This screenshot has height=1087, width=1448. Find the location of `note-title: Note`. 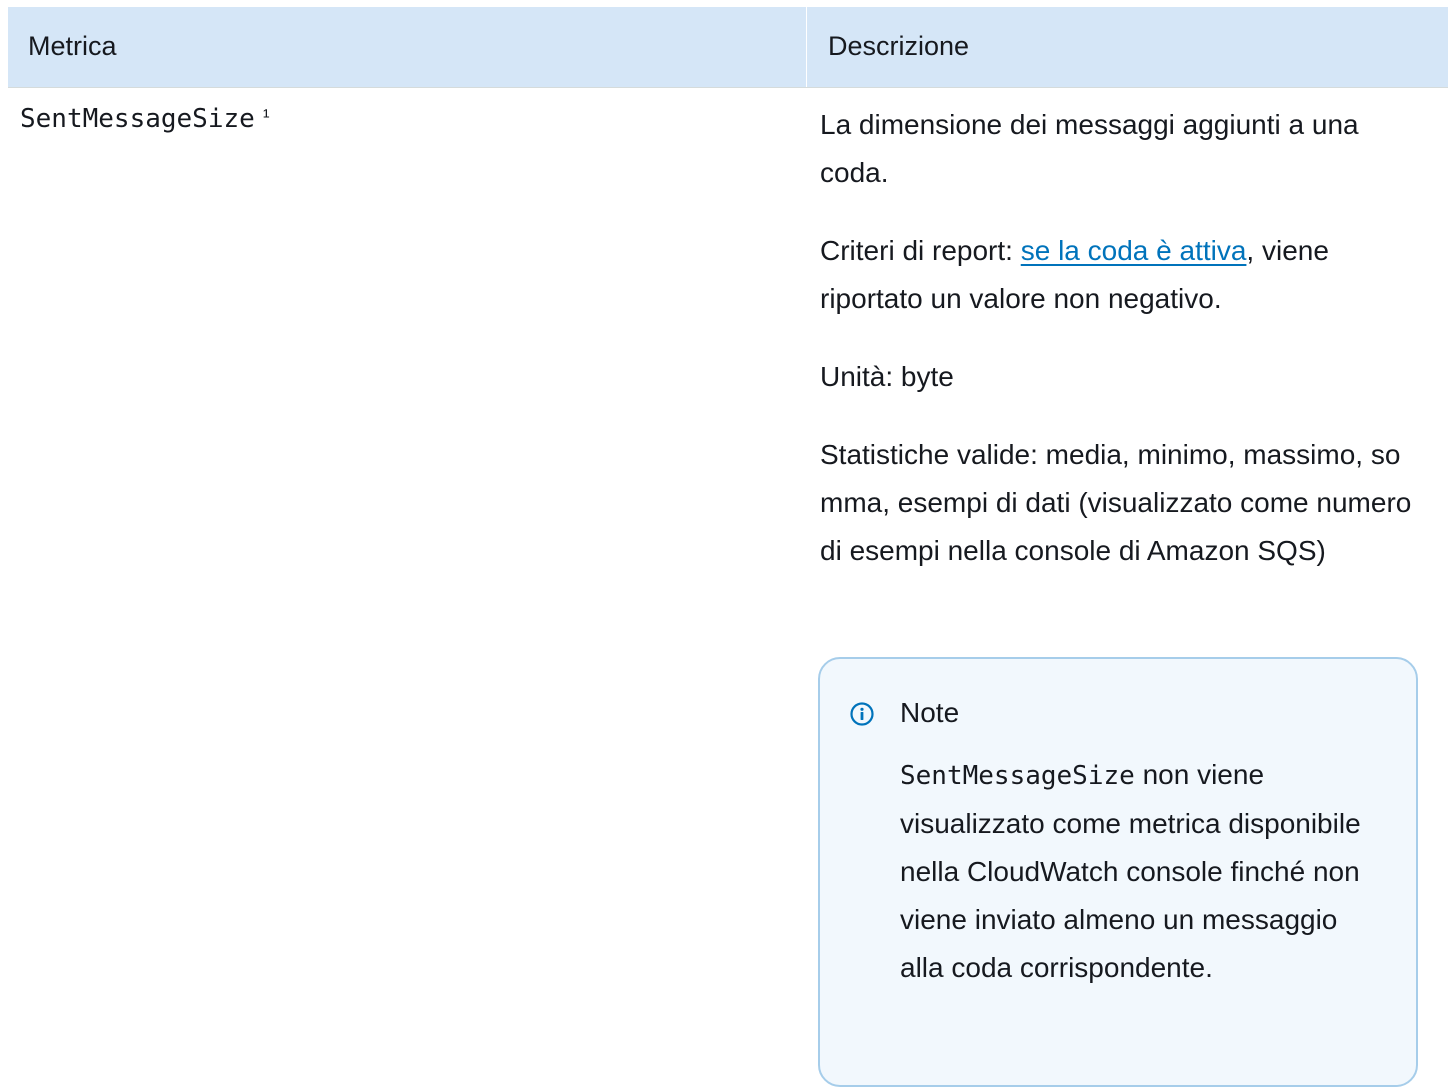

note-title: Note is located at coordinates (930, 712).